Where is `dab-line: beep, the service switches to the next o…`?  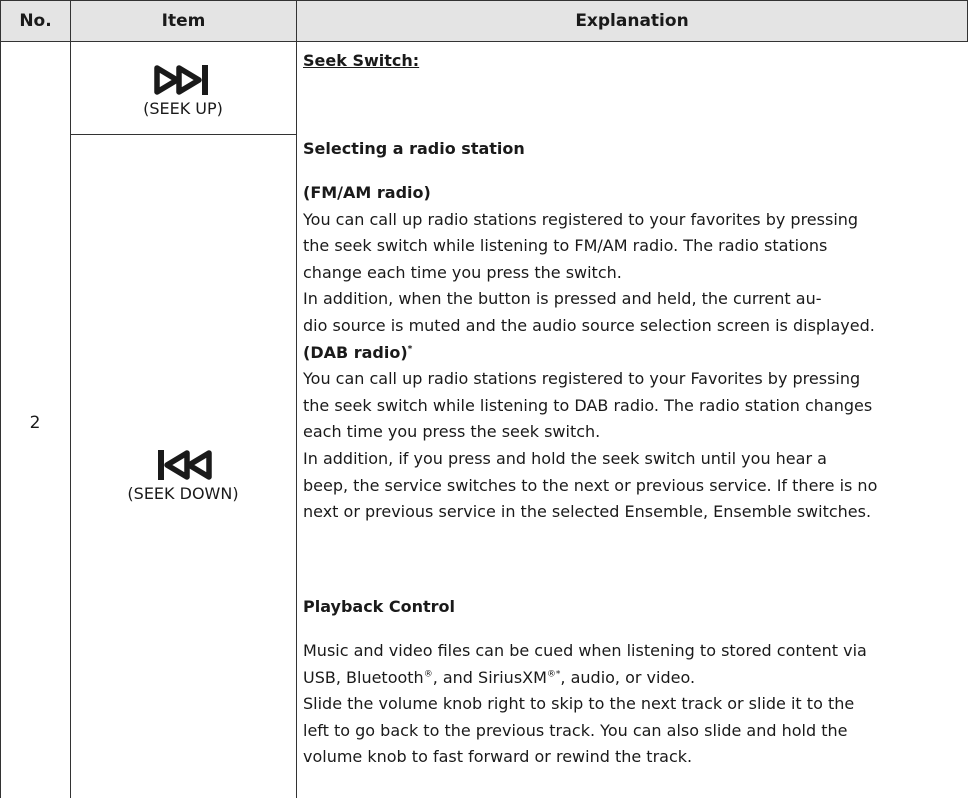
dab-line: beep, the service switches to the next o… is located at coordinates (590, 485).